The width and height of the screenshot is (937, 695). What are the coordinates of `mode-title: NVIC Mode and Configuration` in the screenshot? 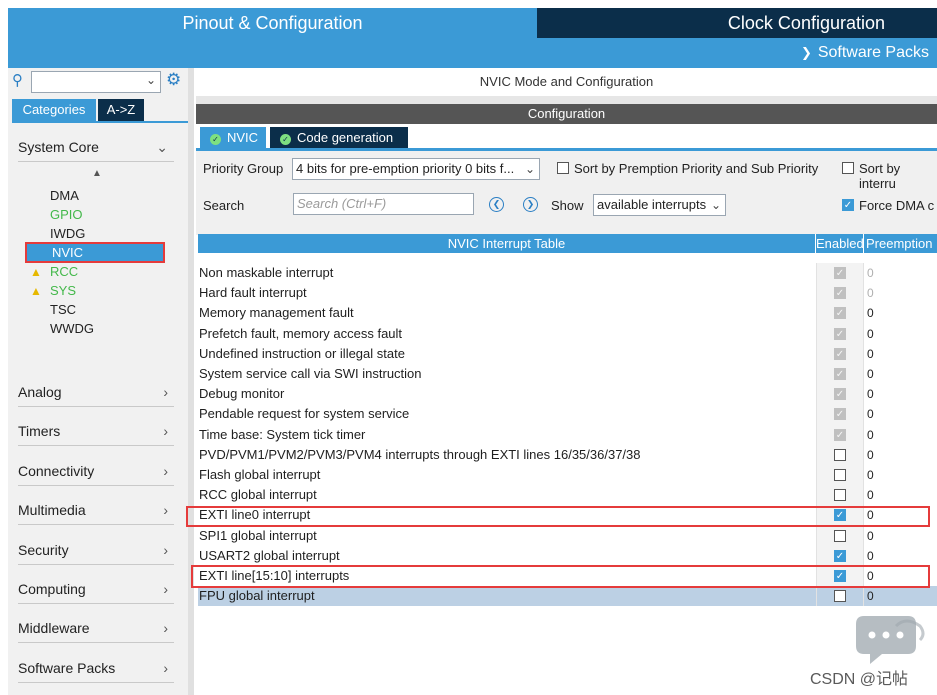 It's located at (566, 81).